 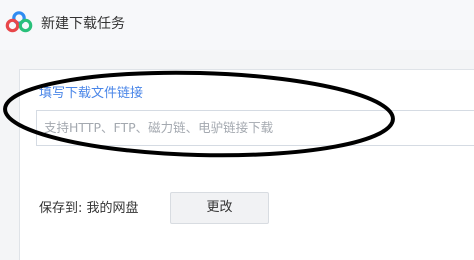 What do you see at coordinates (19, 22) in the screenshot?
I see `baidu-netdisk-cloud-icon` at bounding box center [19, 22].